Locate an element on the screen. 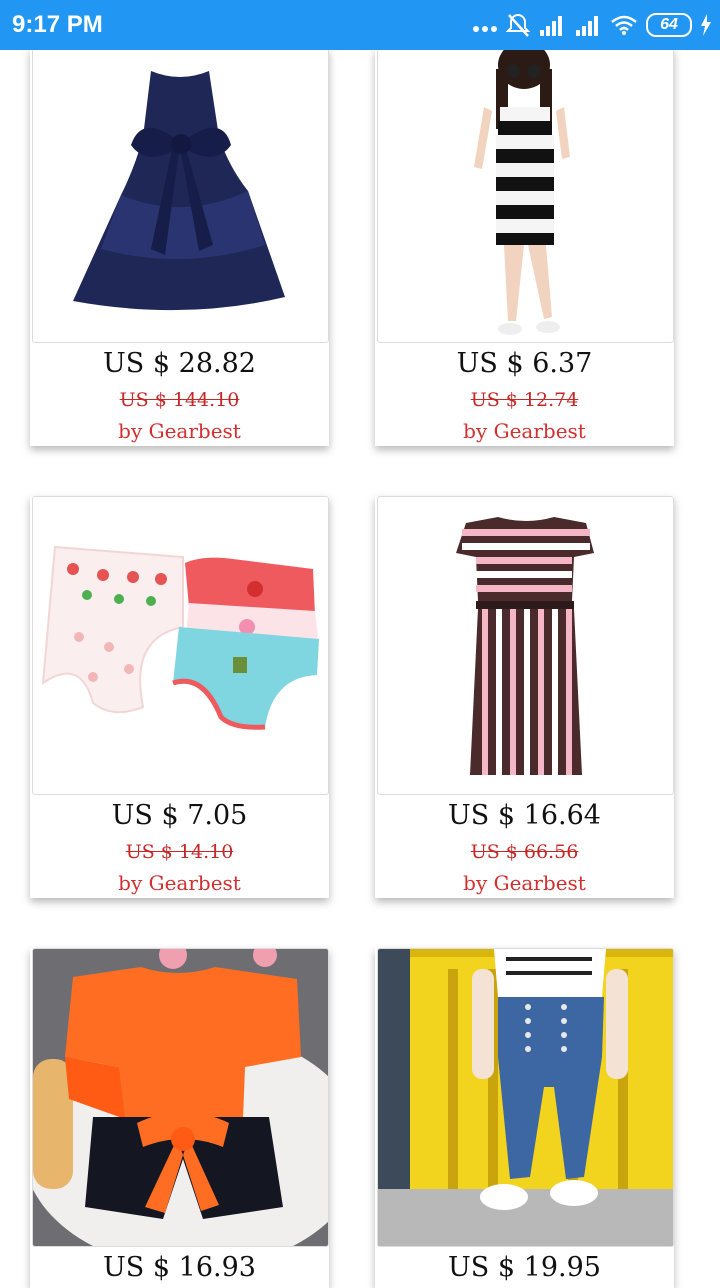  alarm-off-icon is located at coordinates (518, 25).